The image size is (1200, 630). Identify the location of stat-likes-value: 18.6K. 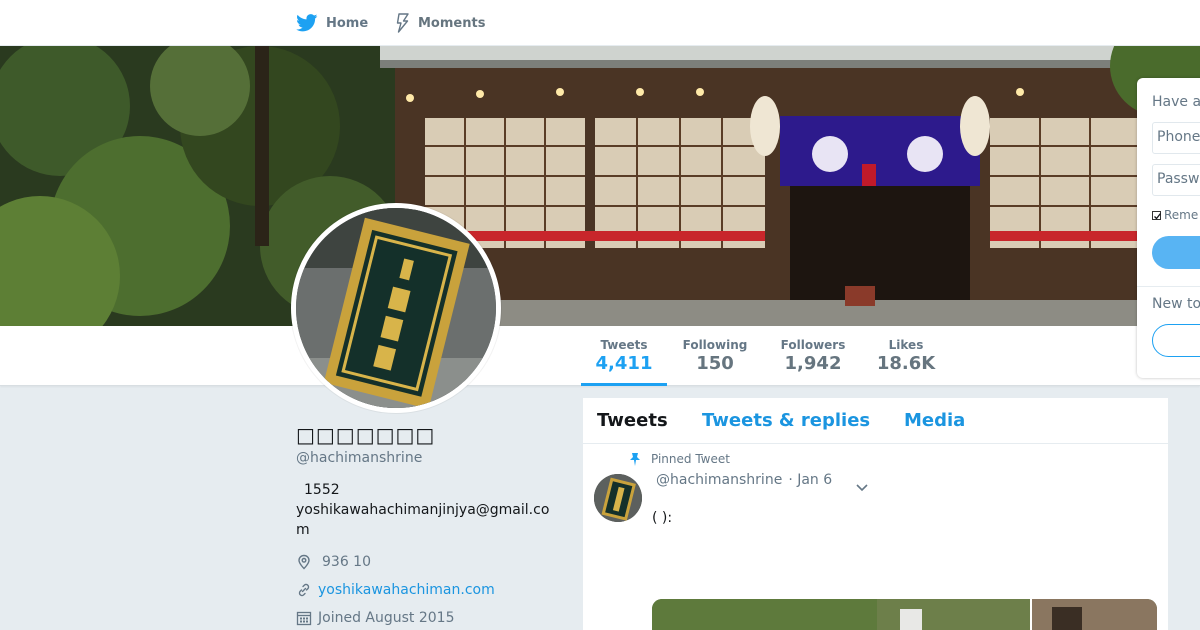
(906, 363).